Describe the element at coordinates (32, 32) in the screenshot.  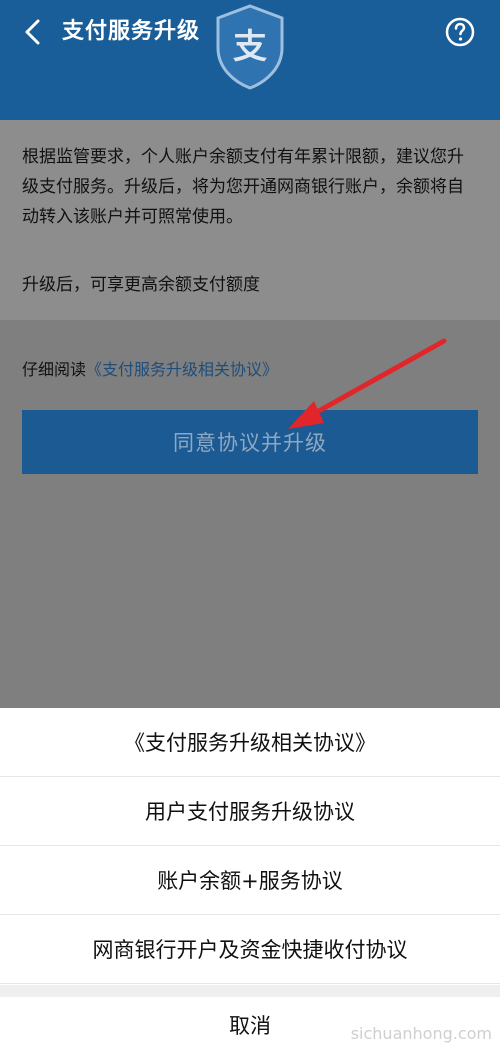
I see `back-chevron-icon` at that location.